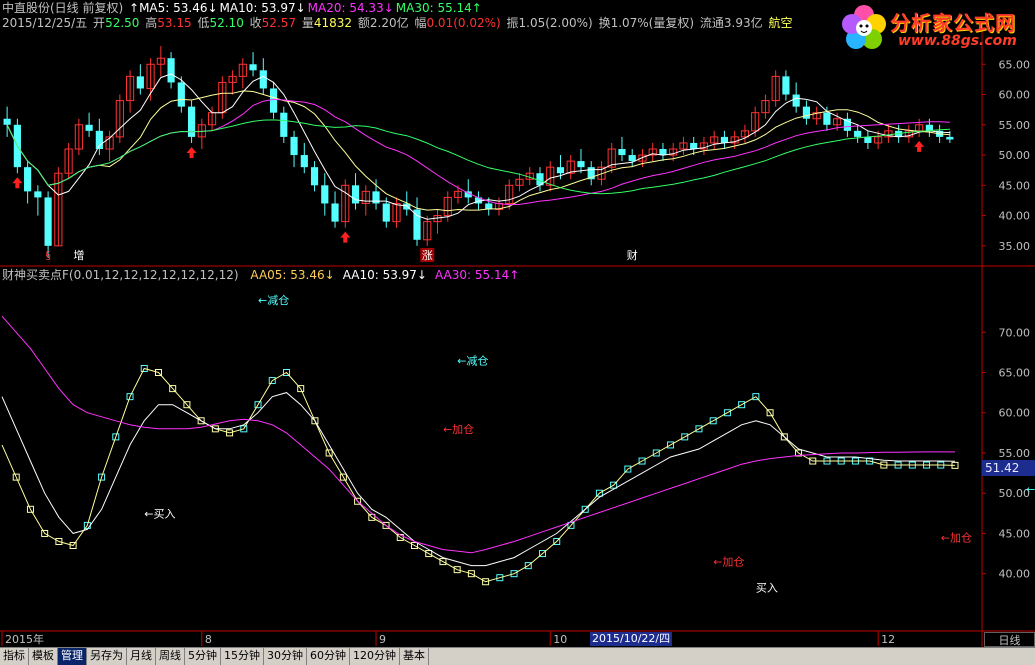 The image size is (1035, 665). I want to click on toolbar-button: 60分钟, so click(328, 656).